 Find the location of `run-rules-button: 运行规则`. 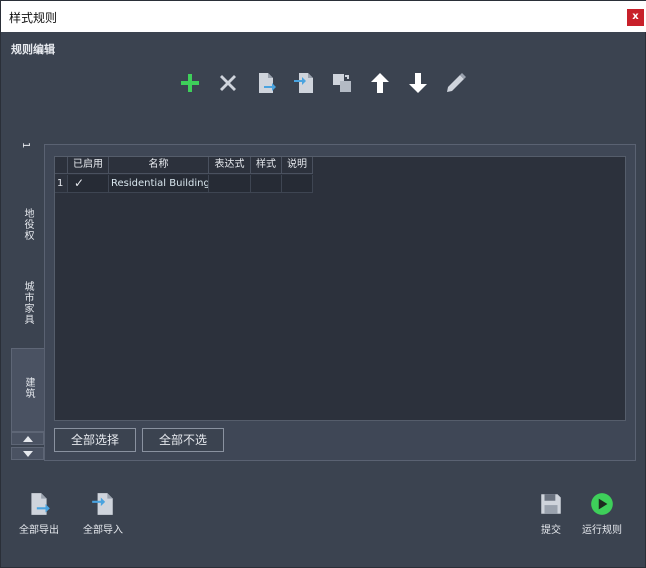

run-rules-button: 运行规则 is located at coordinates (602, 513).